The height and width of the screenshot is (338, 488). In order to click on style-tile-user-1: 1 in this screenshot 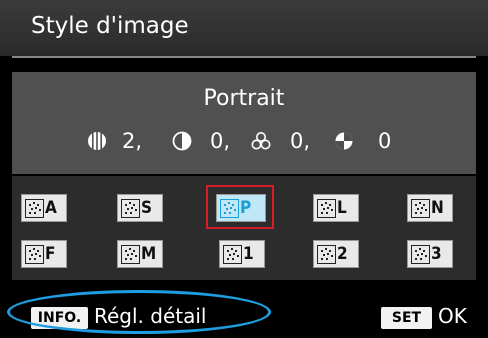, I will do `click(242, 254)`.